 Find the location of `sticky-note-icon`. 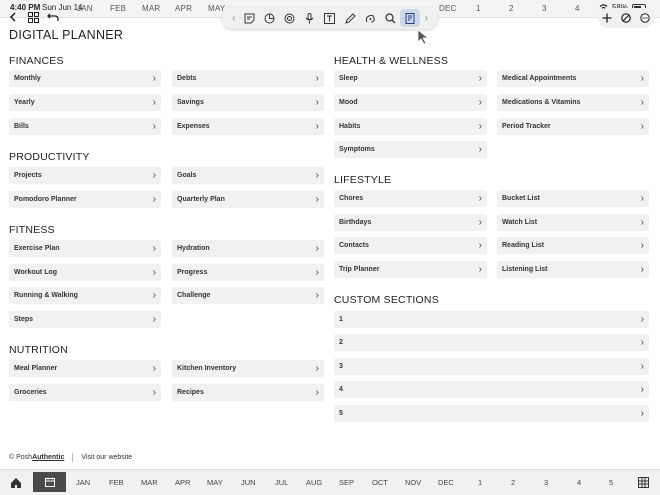

sticky-note-icon is located at coordinates (250, 18).